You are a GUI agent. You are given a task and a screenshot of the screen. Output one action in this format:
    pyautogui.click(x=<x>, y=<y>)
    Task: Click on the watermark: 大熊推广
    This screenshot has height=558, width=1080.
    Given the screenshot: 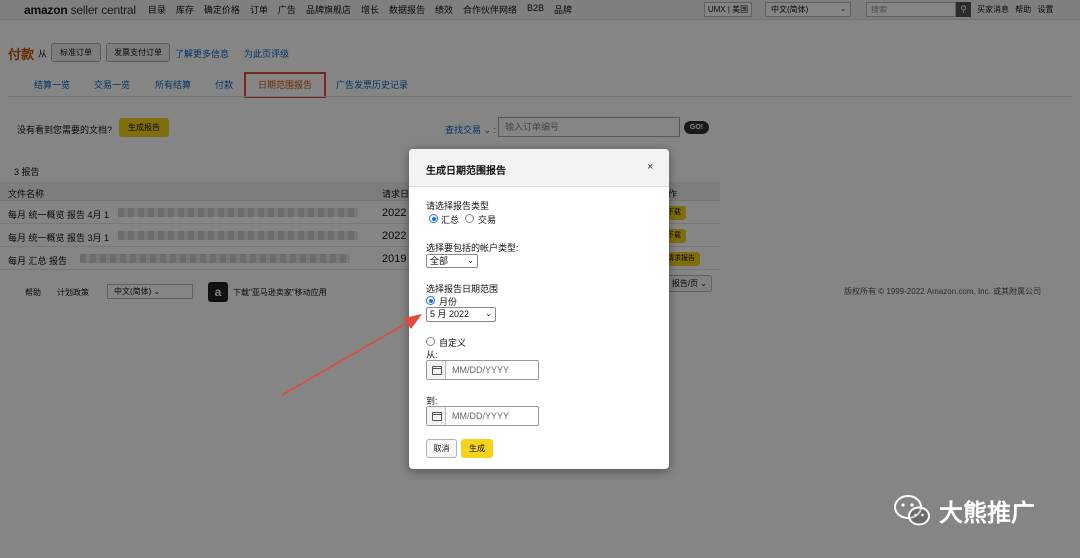 What is the action you would take?
    pyautogui.click(x=964, y=510)
    